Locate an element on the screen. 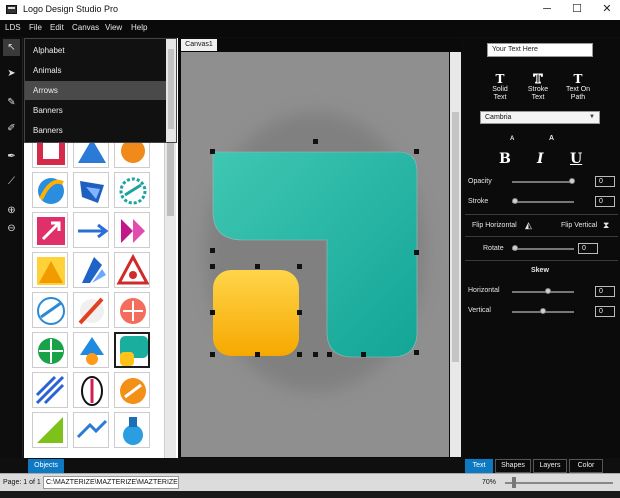 Image resolution: width=620 pixels, height=498 pixels. rotate-slider-knob is located at coordinates (515, 248).